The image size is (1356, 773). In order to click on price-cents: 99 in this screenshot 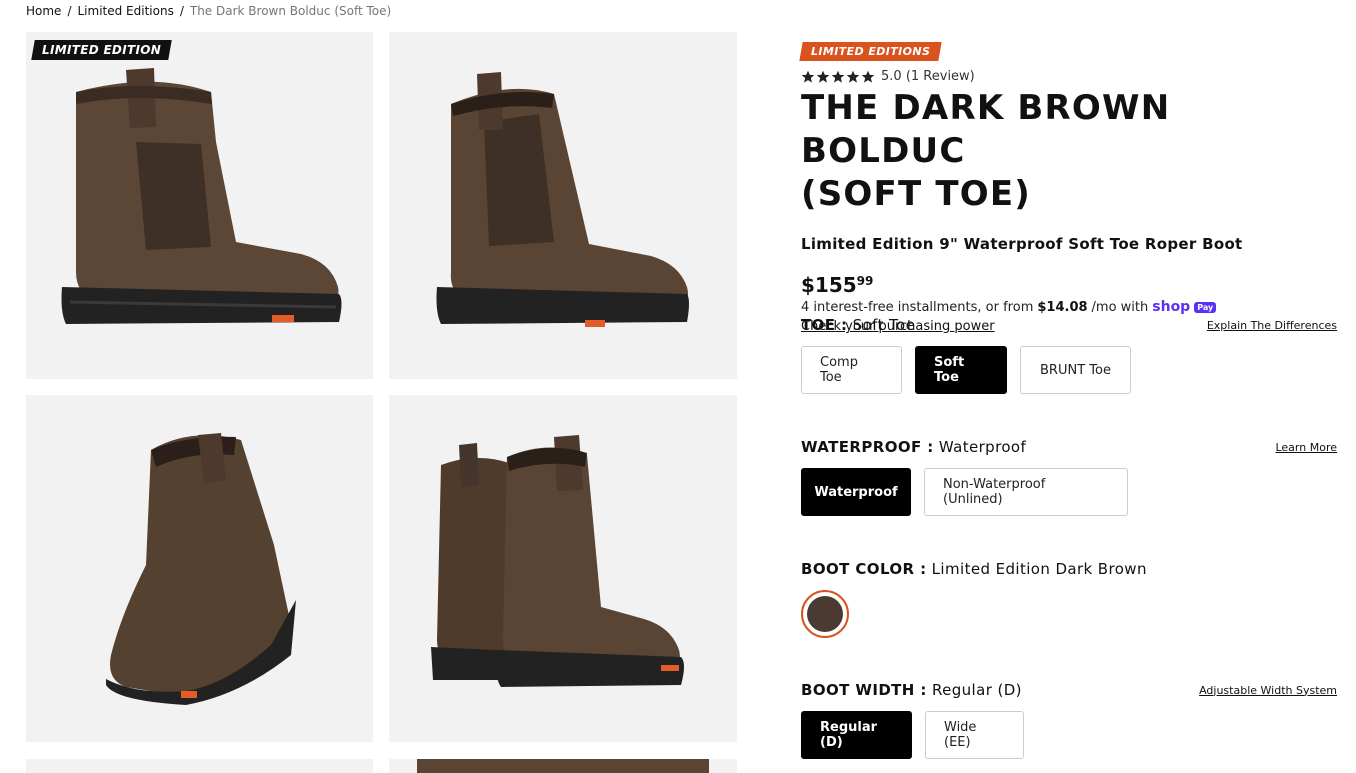, I will do `click(865, 281)`.